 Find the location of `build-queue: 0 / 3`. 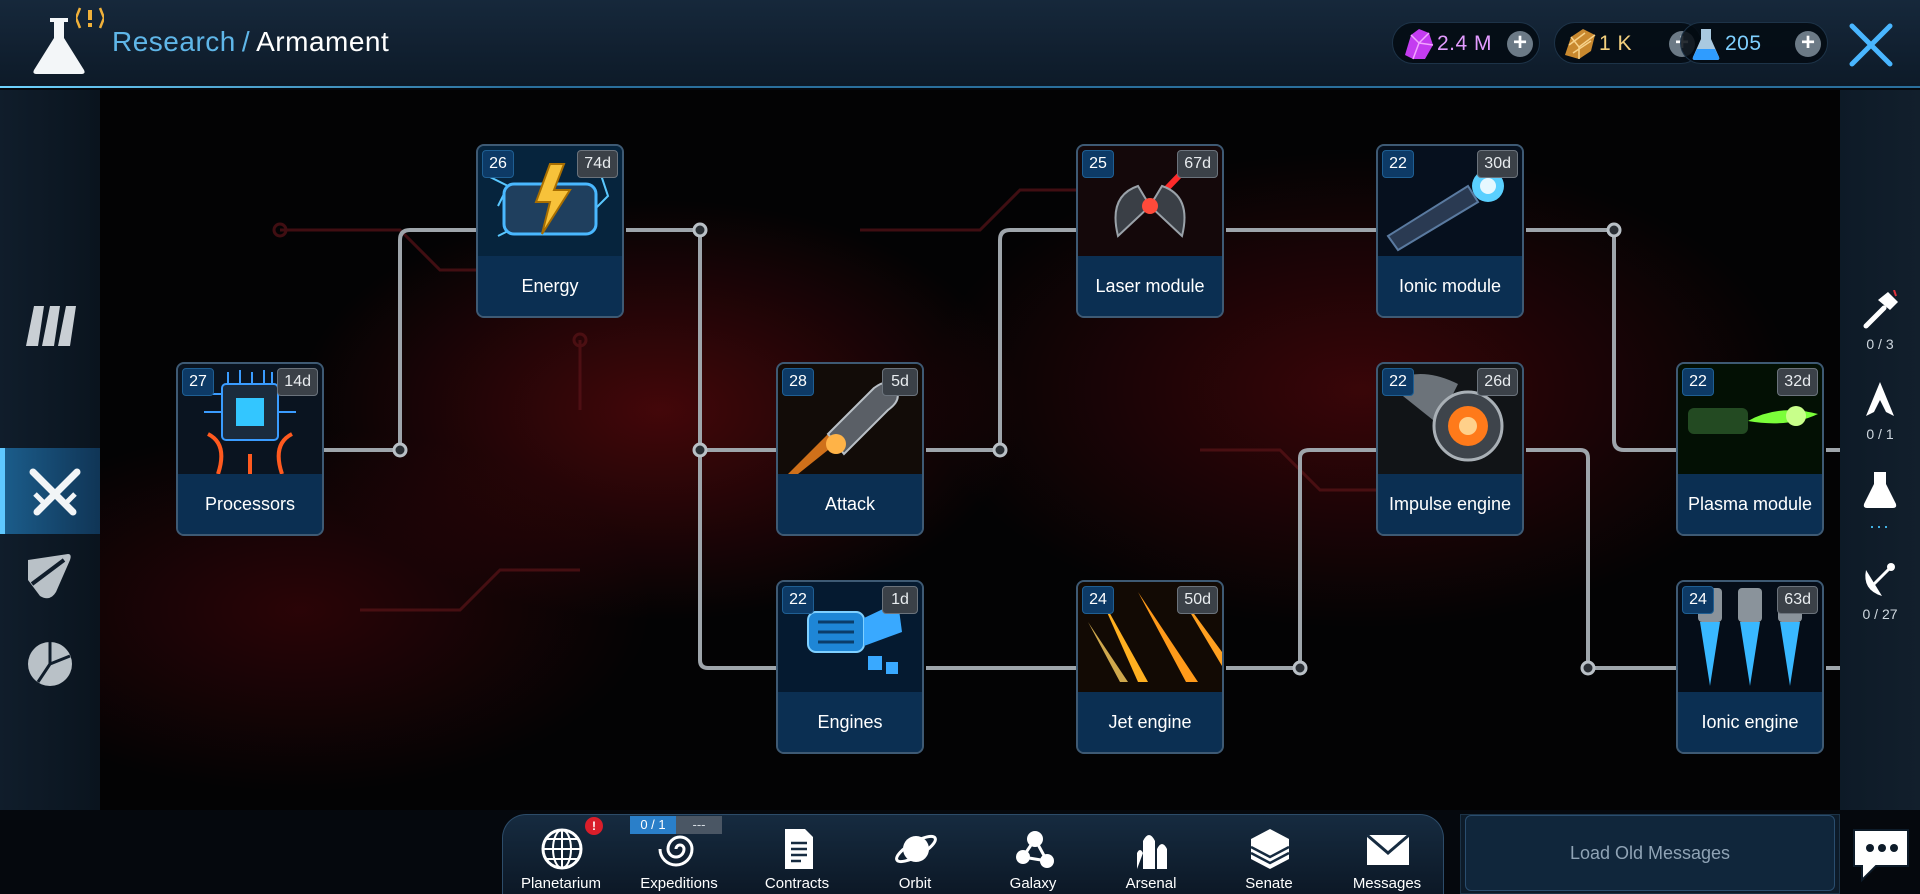

build-queue: 0 / 3 is located at coordinates (1880, 329).